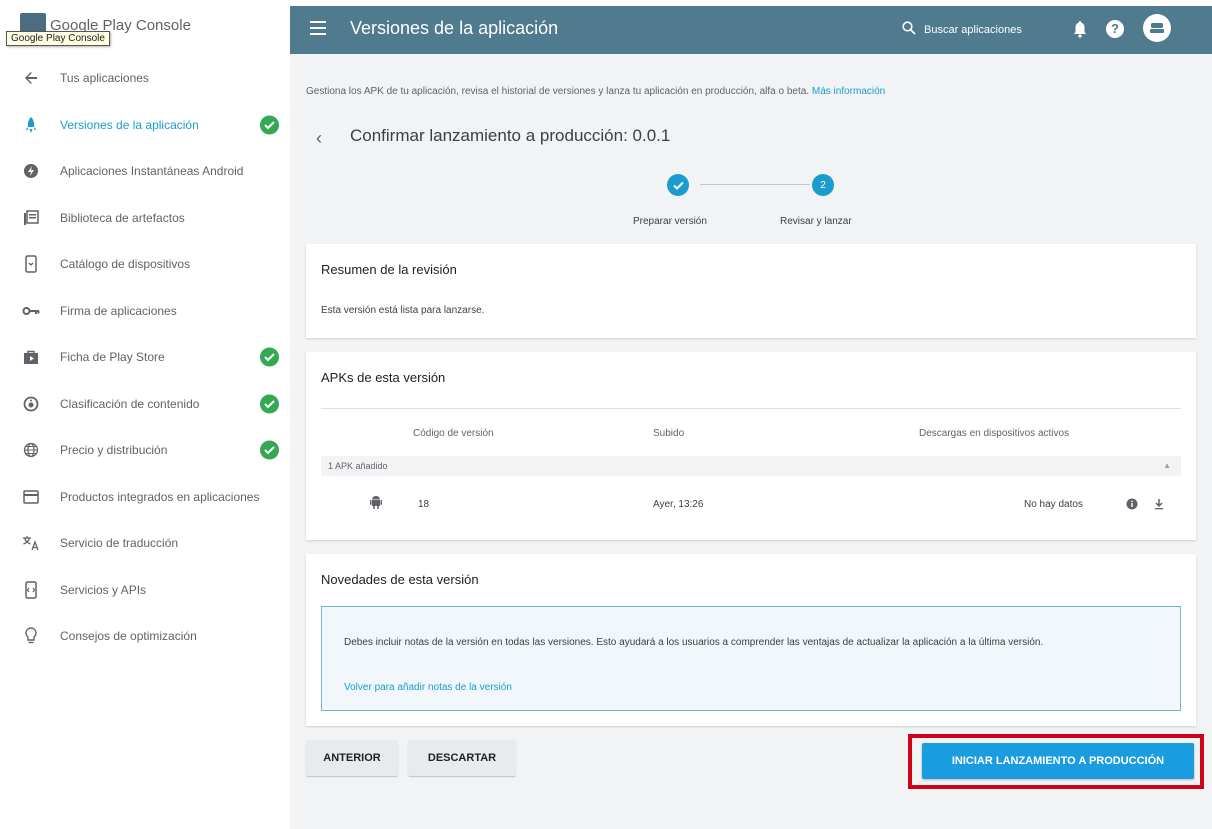  Describe the element at coordinates (318, 28) in the screenshot. I see `menu-icon` at that location.